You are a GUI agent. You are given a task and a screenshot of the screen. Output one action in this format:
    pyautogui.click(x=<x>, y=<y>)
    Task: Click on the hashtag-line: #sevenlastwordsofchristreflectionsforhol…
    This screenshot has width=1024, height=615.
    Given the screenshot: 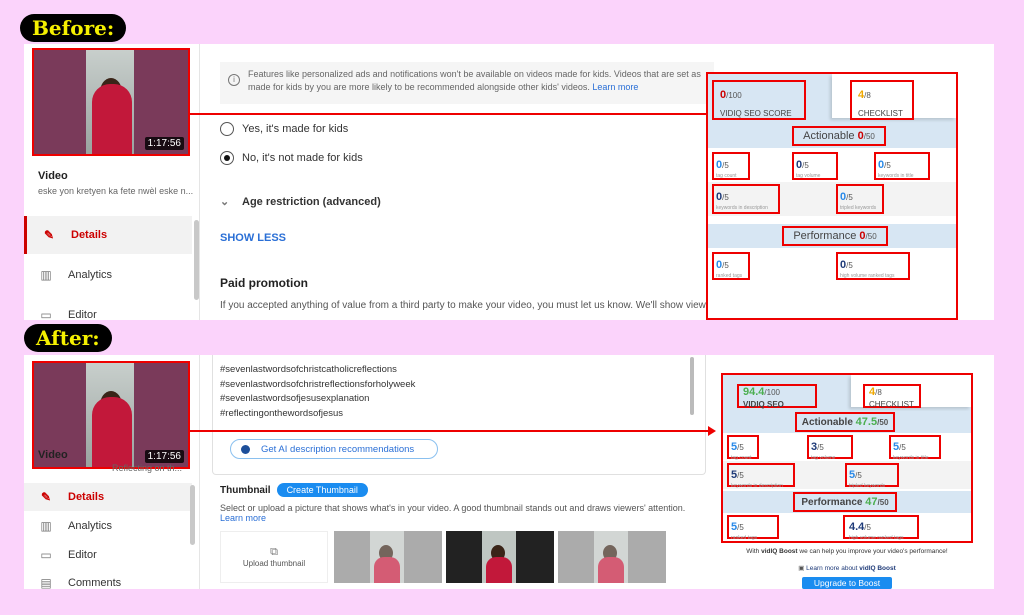 What is the action you would take?
    pyautogui.click(x=318, y=384)
    